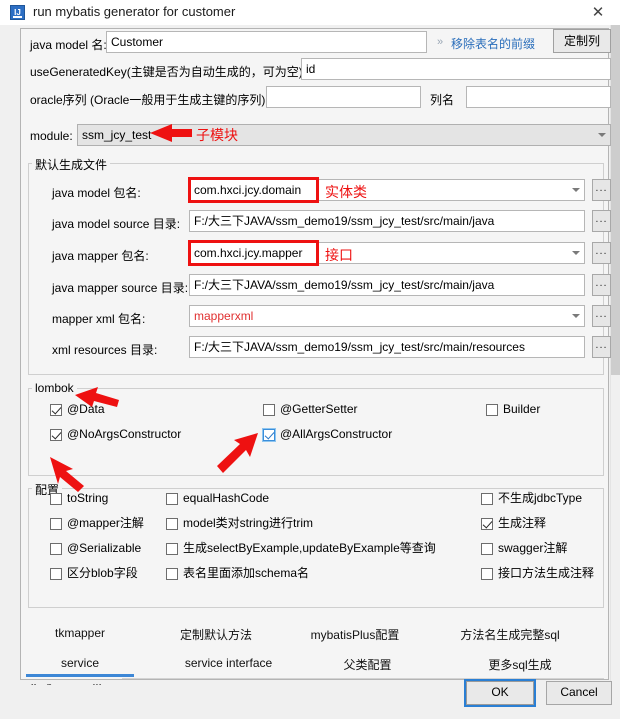  What do you see at coordinates (344, 135) in the screenshot?
I see `module-select: ssm_jcy_test` at bounding box center [344, 135].